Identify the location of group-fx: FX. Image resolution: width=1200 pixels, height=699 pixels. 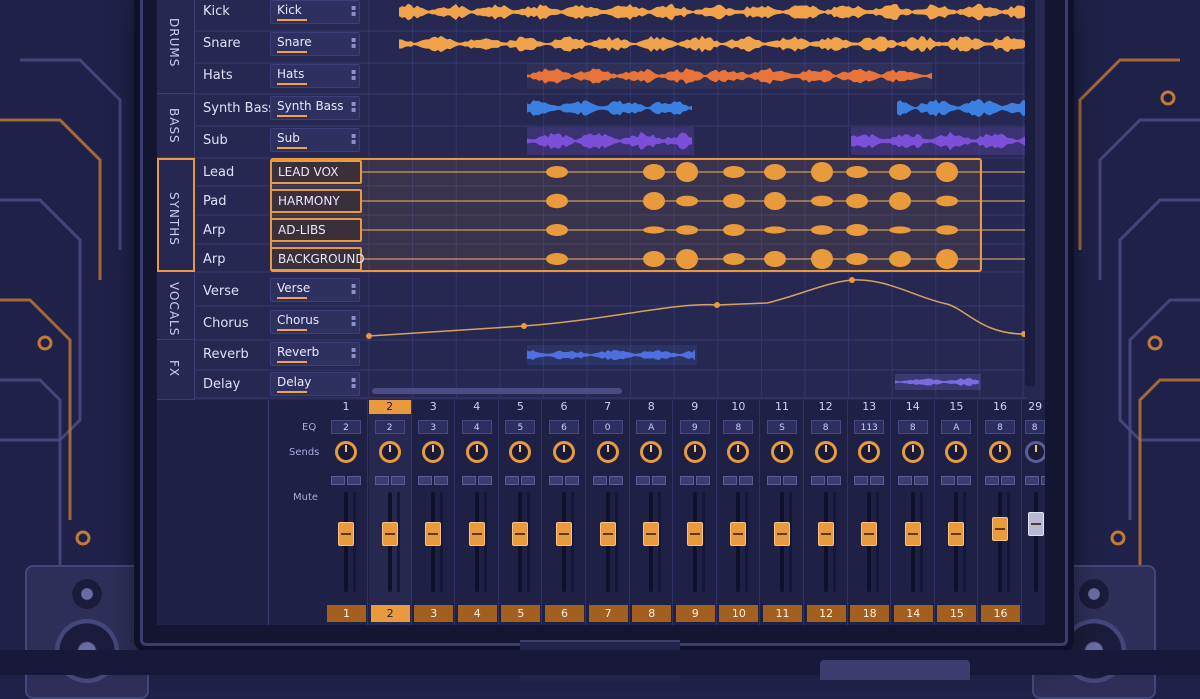
(176, 370).